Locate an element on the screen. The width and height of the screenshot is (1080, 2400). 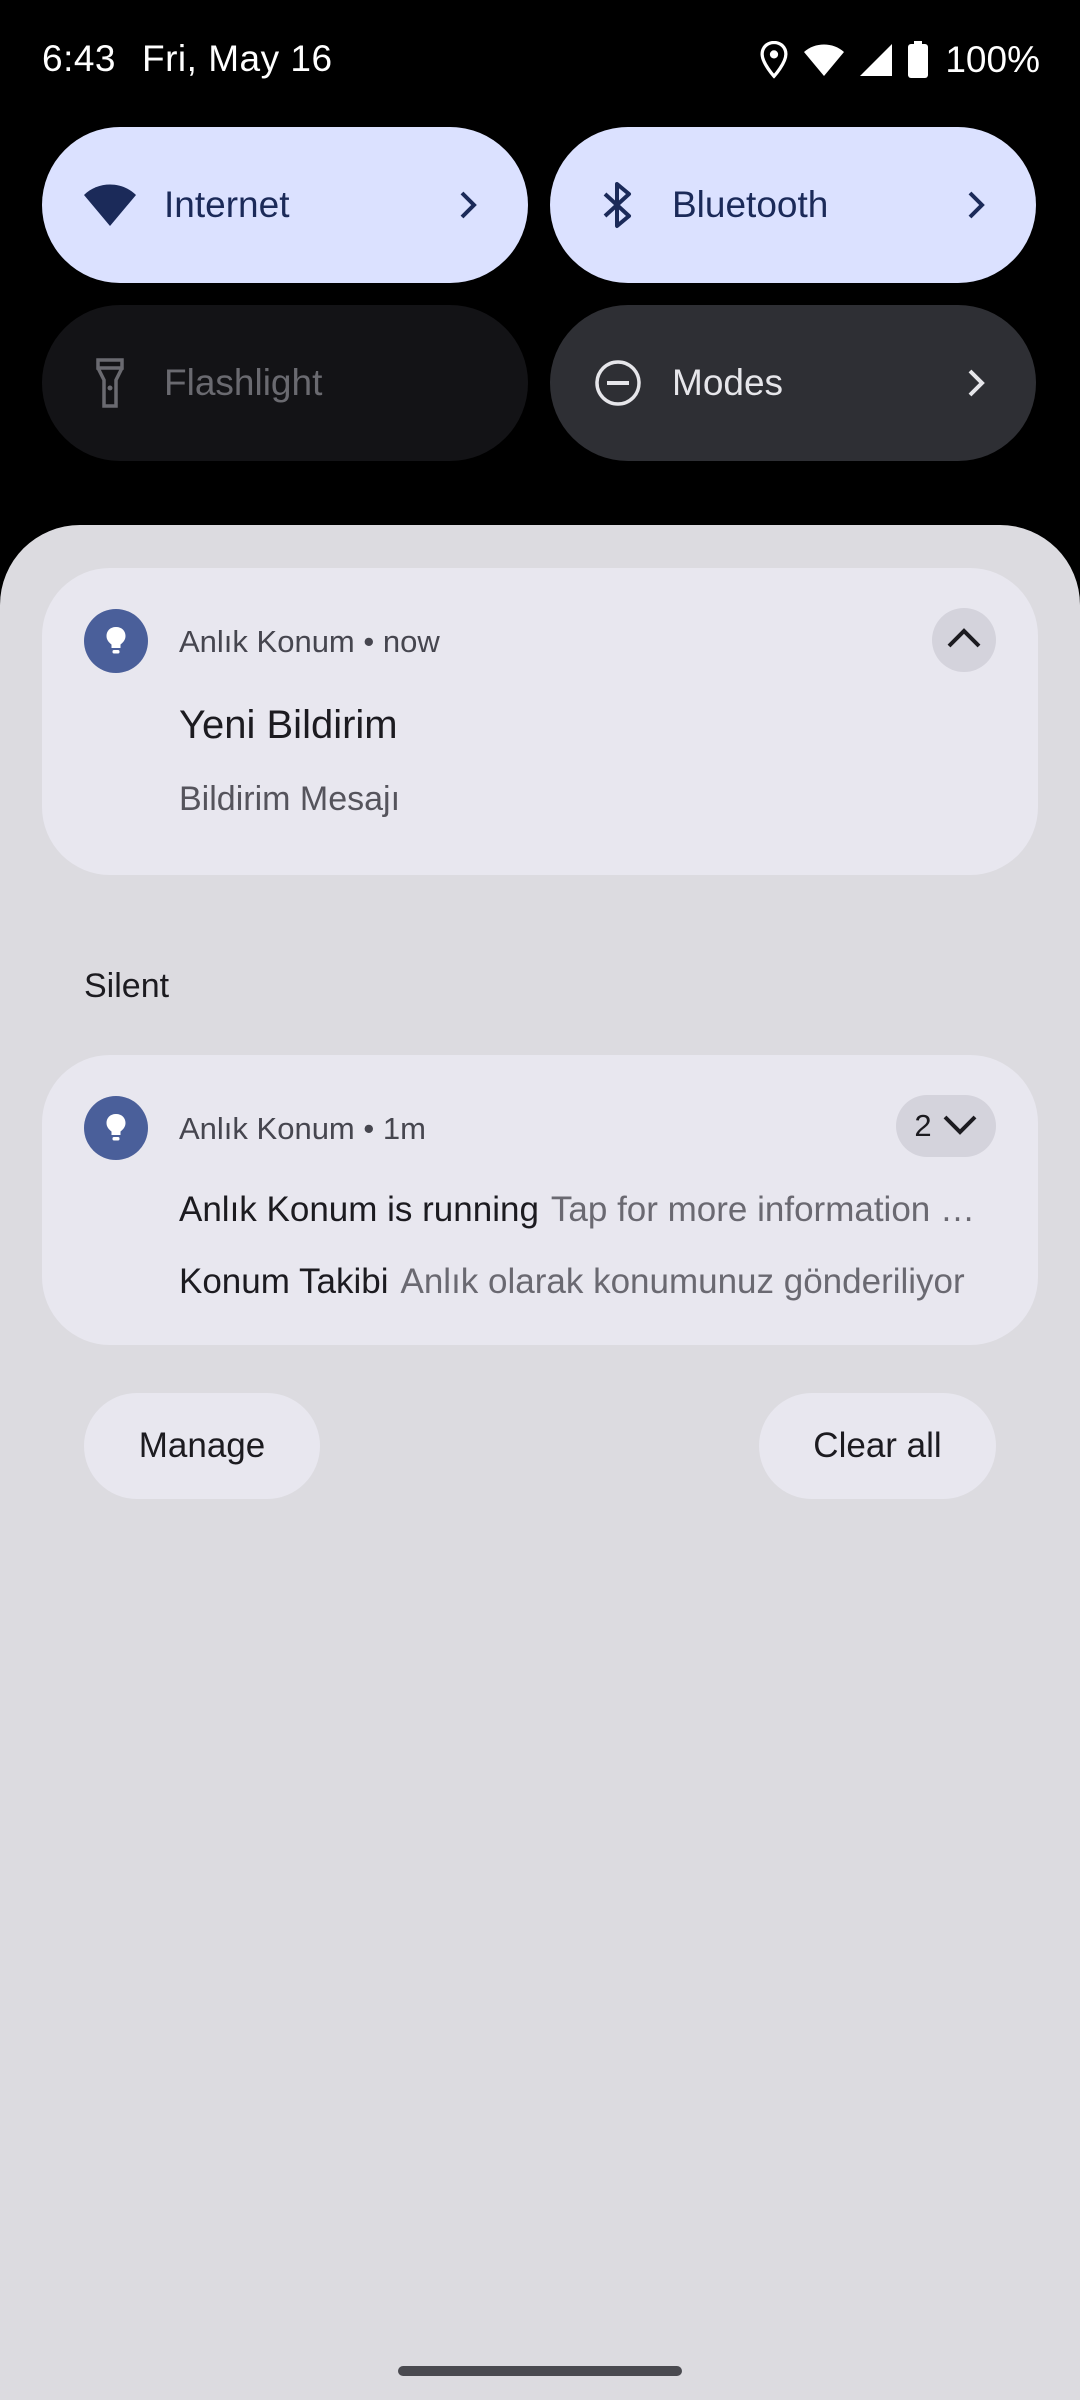
bluetooth-tile: Bluetooth is located at coordinates (793, 205).